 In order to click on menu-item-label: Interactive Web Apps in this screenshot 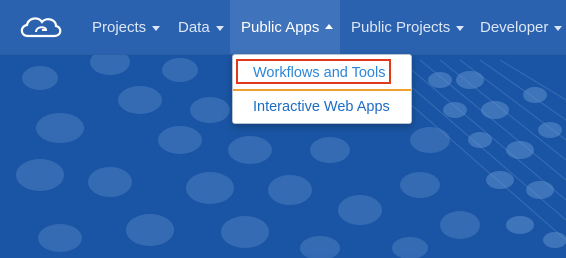, I will do `click(321, 107)`.